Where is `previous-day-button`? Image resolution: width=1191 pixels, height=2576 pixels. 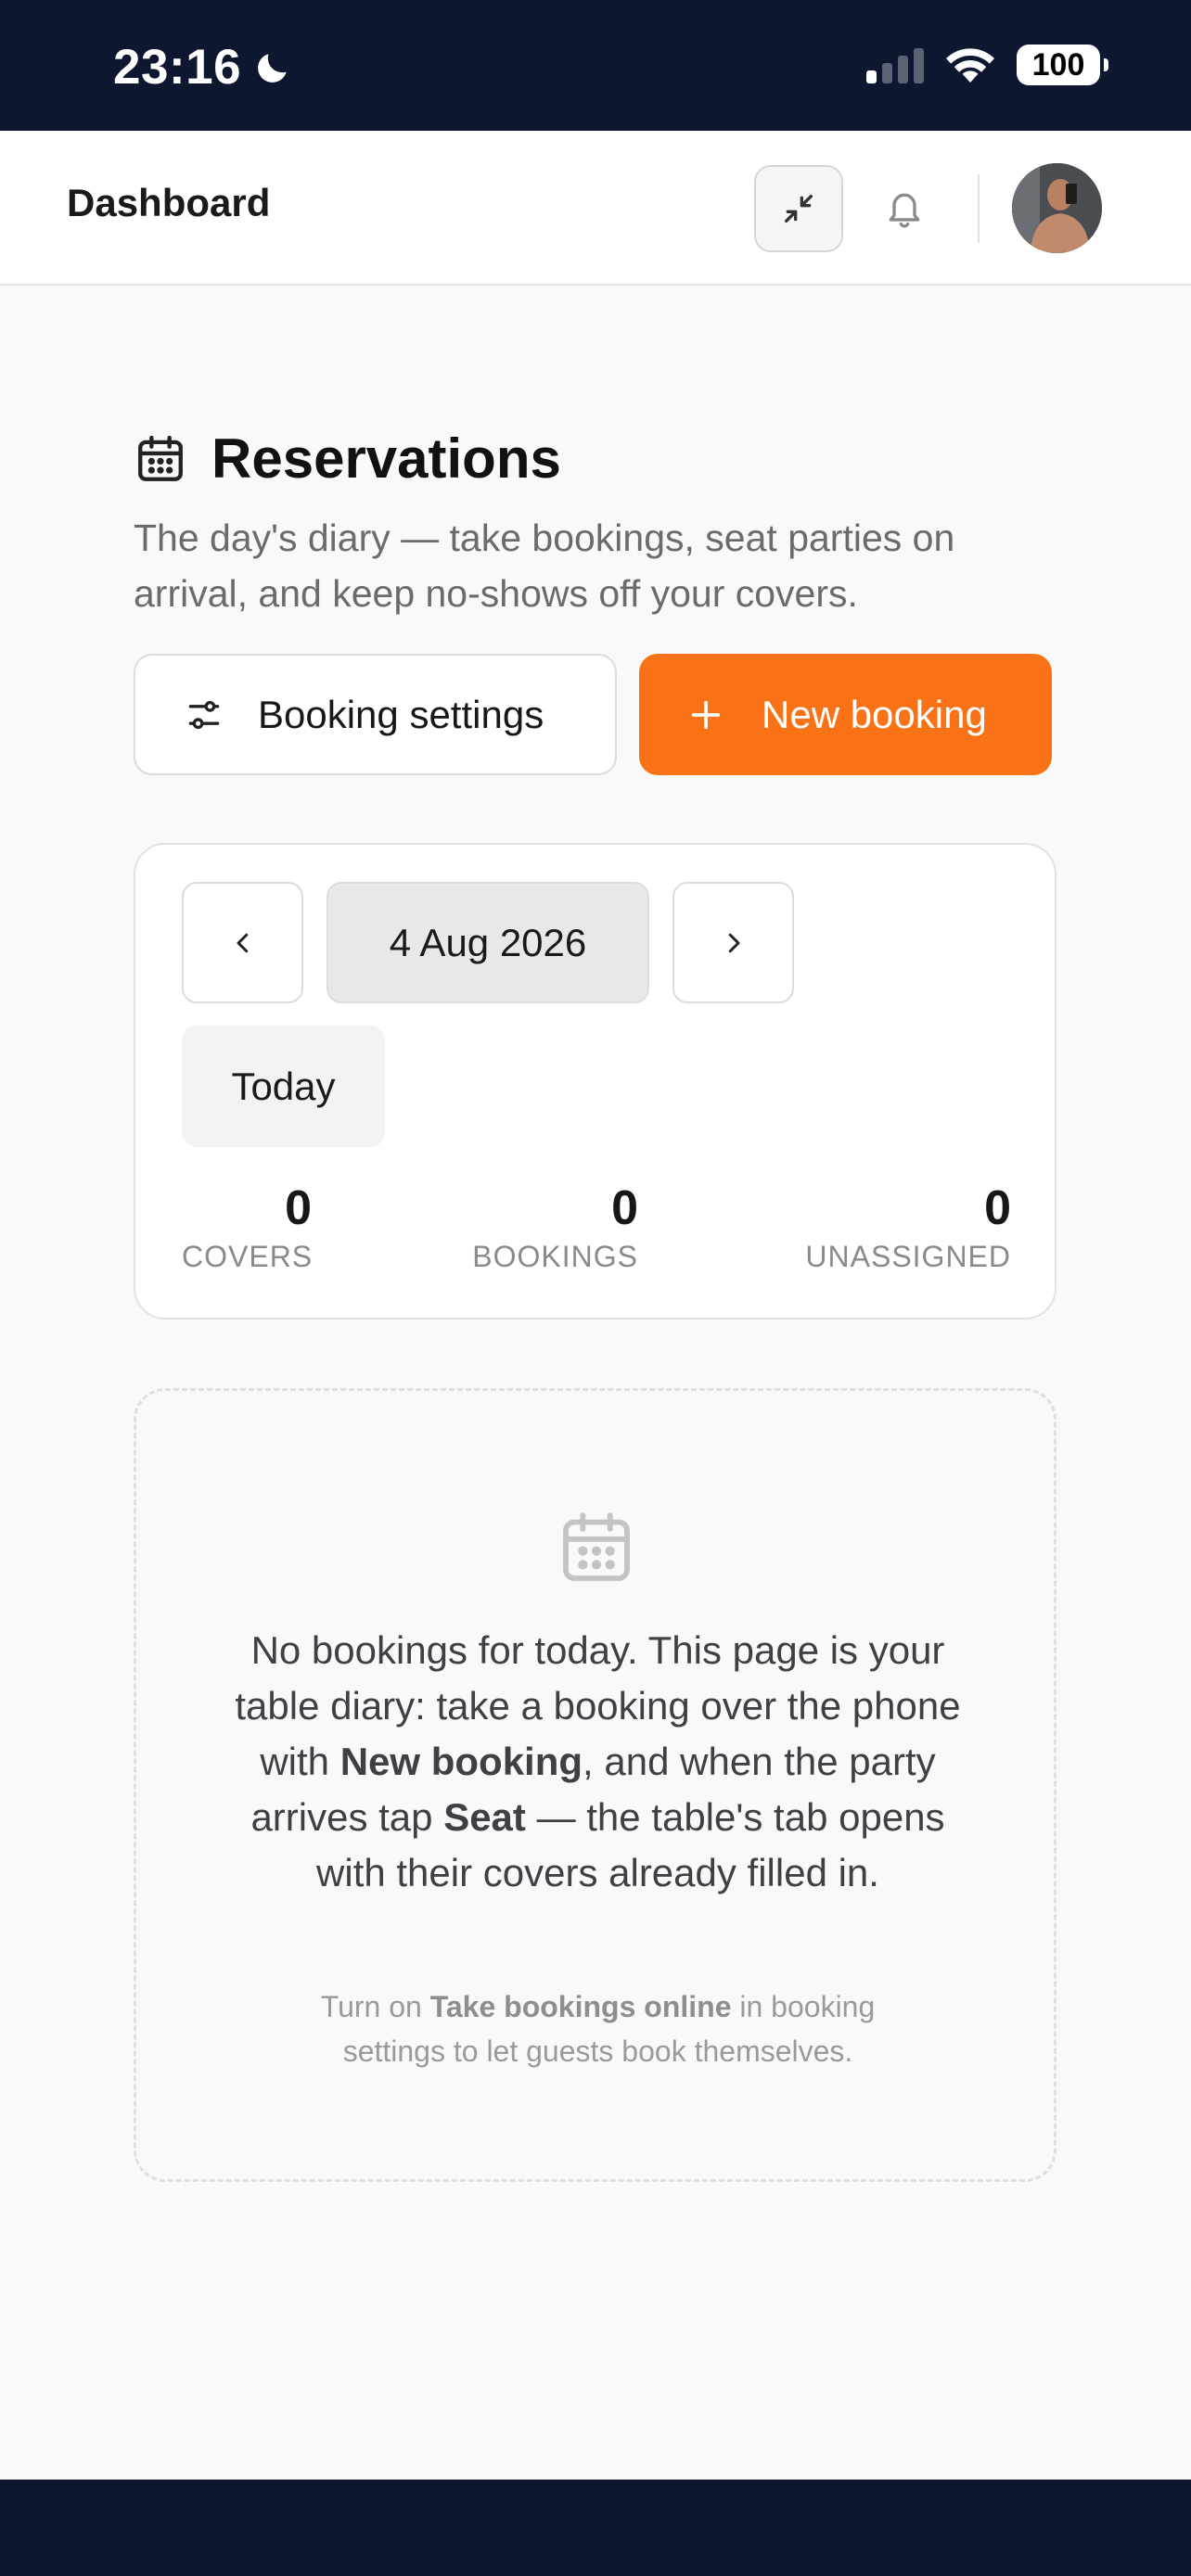
previous-day-button is located at coordinates (242, 943).